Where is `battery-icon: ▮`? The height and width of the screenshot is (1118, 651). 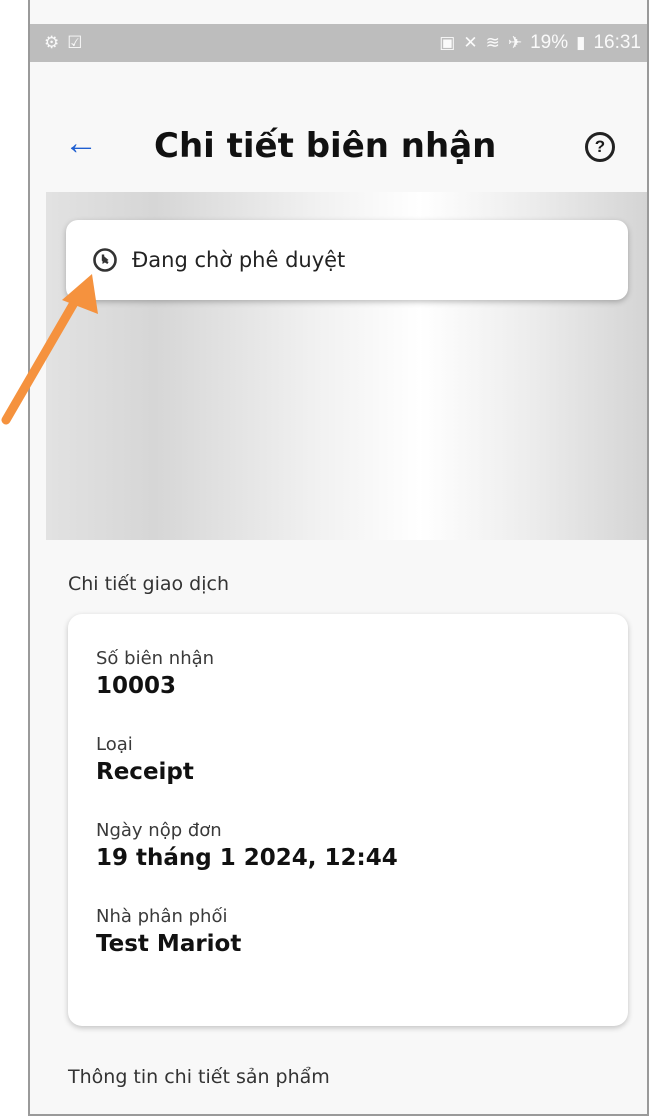 battery-icon: ▮ is located at coordinates (581, 42).